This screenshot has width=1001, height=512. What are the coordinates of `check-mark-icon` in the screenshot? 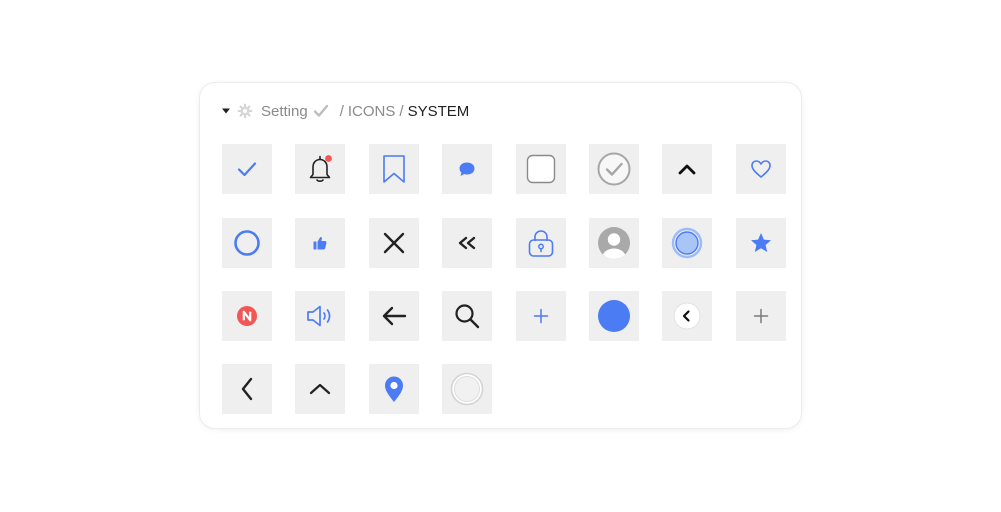 It's located at (321, 111).